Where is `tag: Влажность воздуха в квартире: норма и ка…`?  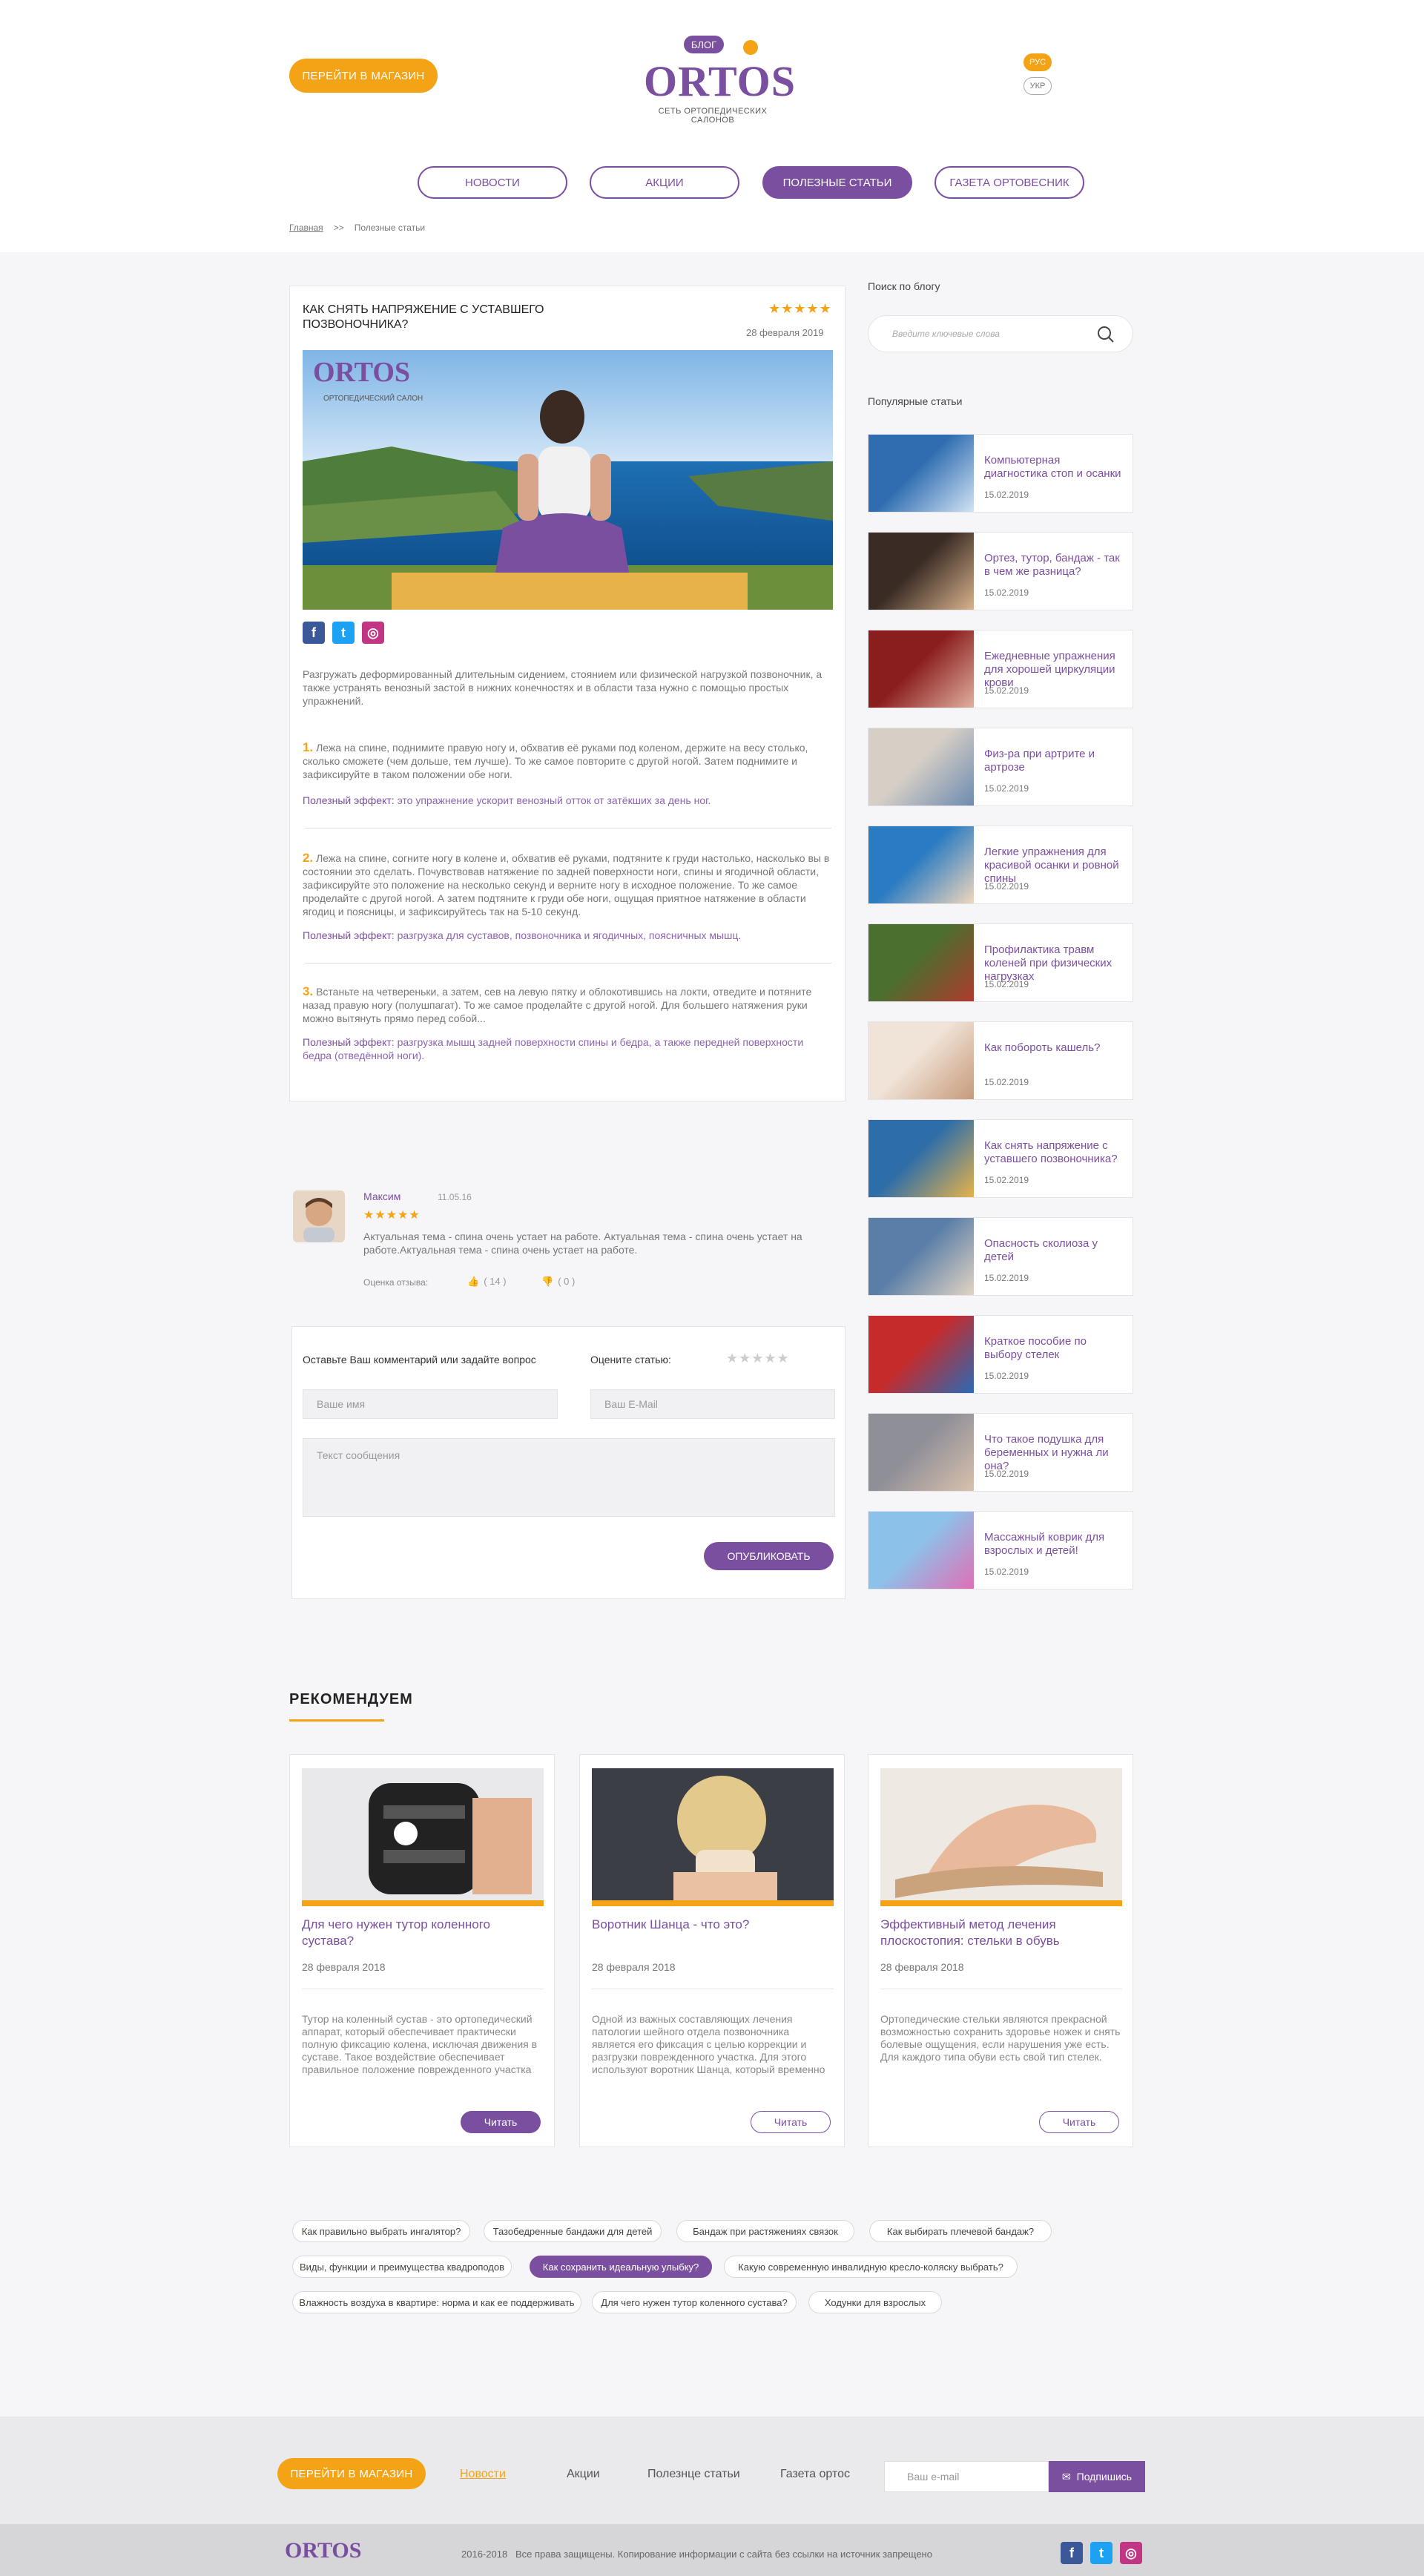 tag: Влажность воздуха в квартире: норма и ка… is located at coordinates (436, 2302).